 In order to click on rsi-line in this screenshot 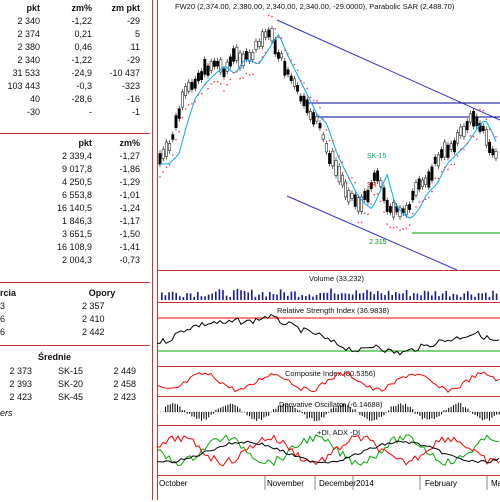, I will do `click(328, 335)`.